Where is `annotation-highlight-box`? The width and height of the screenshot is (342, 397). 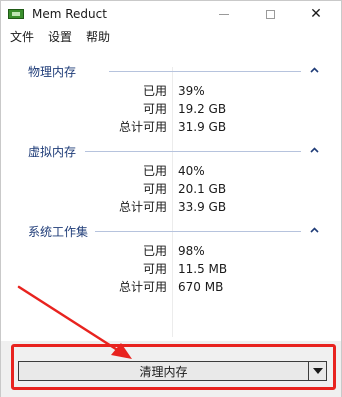
annotation-highlight-box is located at coordinates (173, 367).